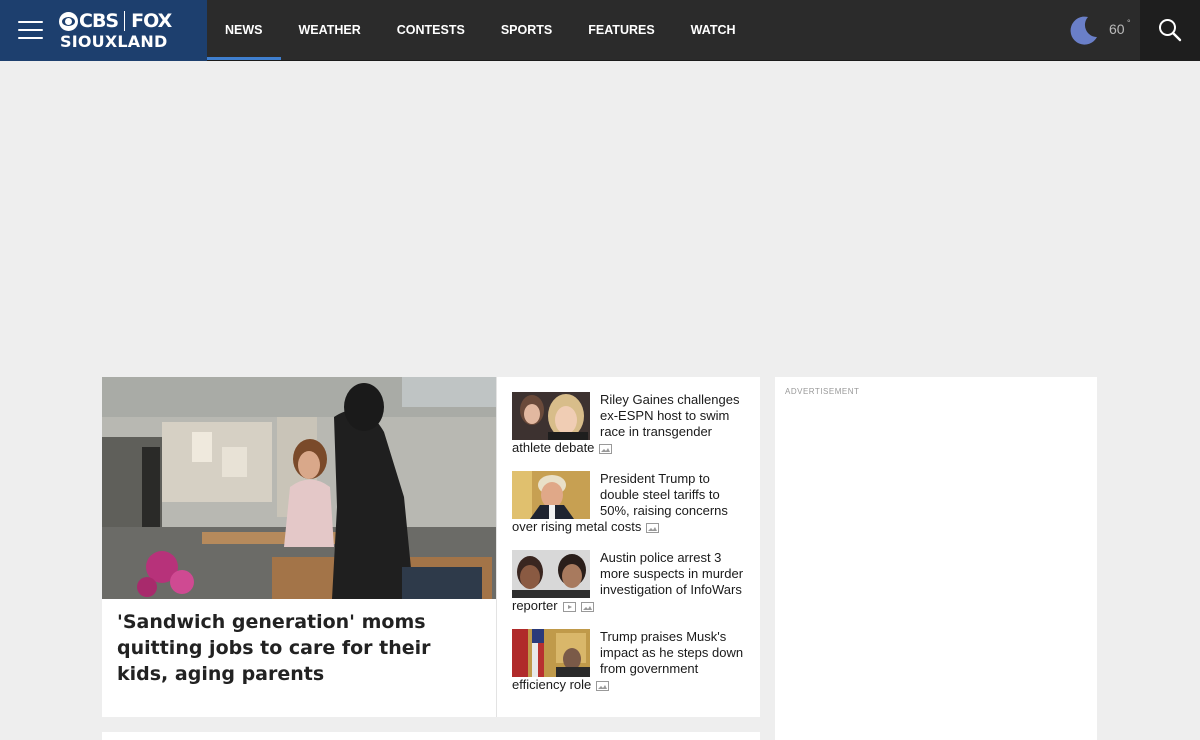  I want to click on weather-widget: 60 °, so click(1101, 30).